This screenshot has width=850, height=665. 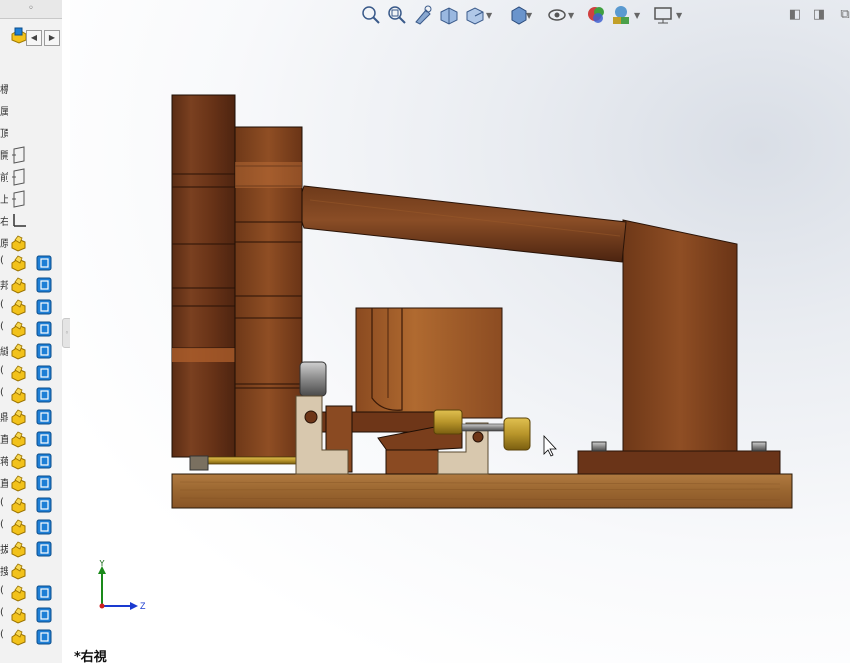 I want to click on cylinder-highlight, so click(x=268, y=175).